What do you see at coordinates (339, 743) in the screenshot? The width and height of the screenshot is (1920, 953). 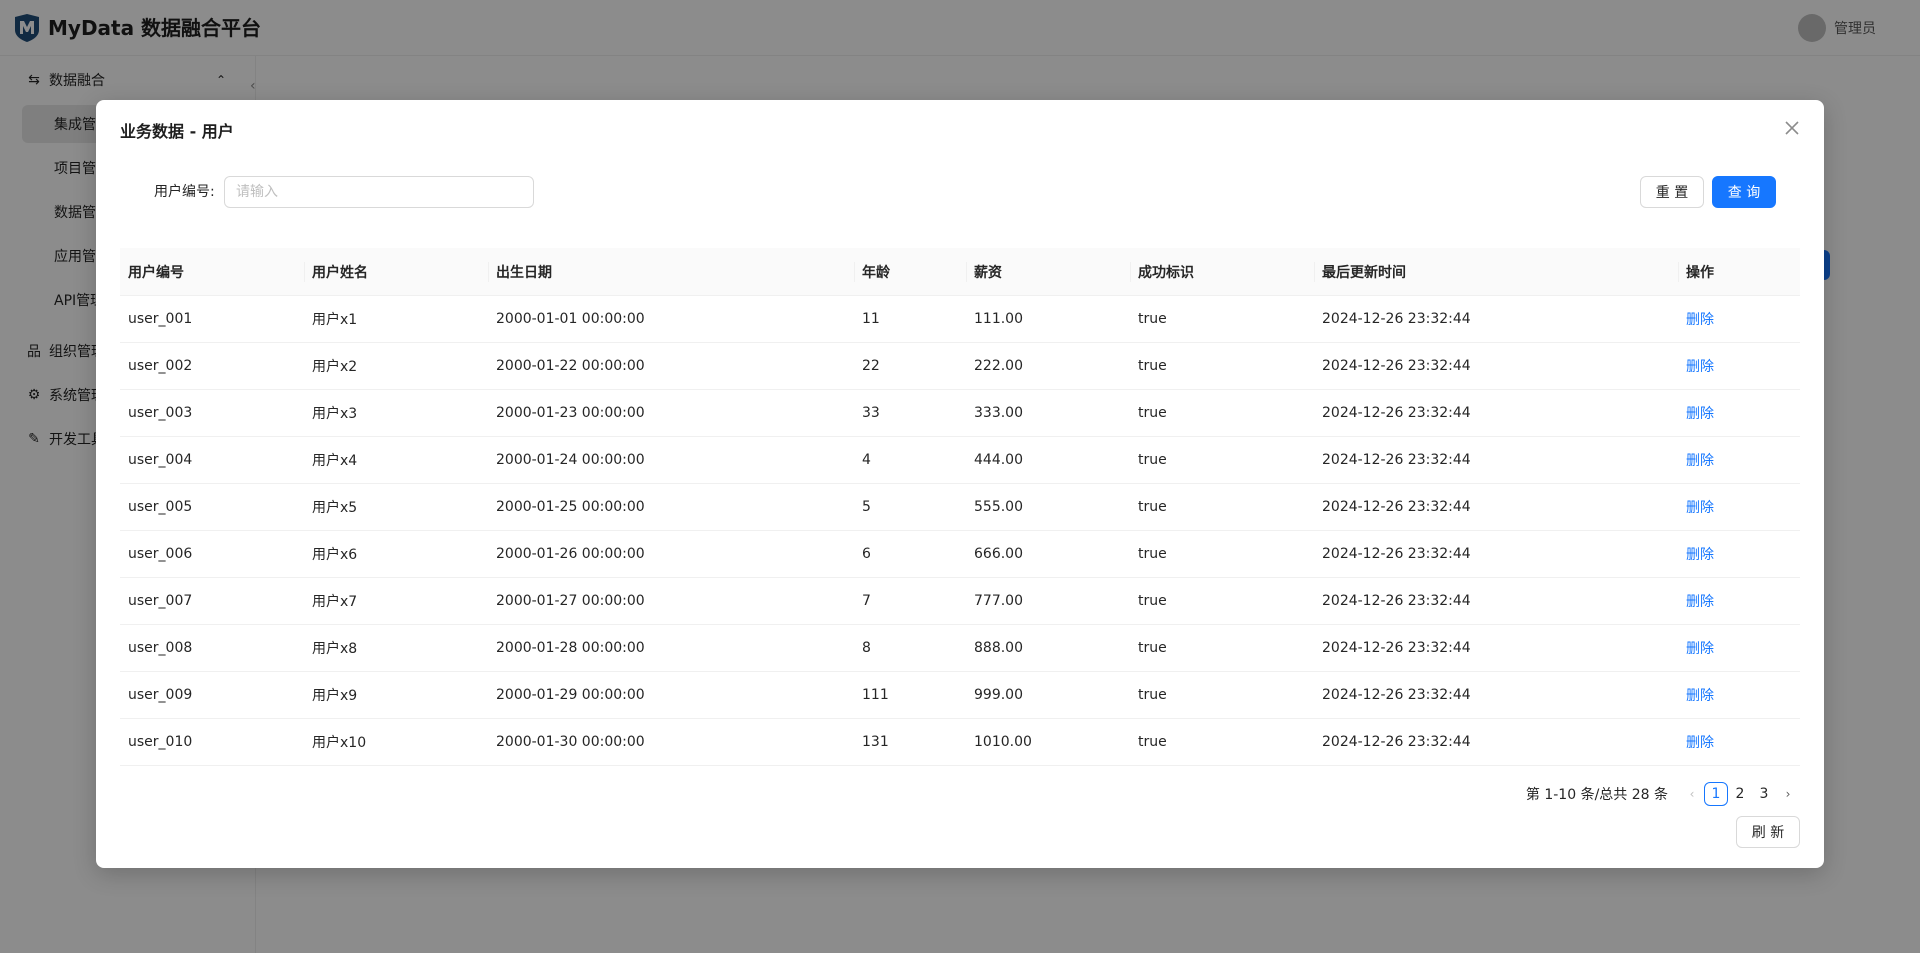 I see `cell-value: 用户x10` at bounding box center [339, 743].